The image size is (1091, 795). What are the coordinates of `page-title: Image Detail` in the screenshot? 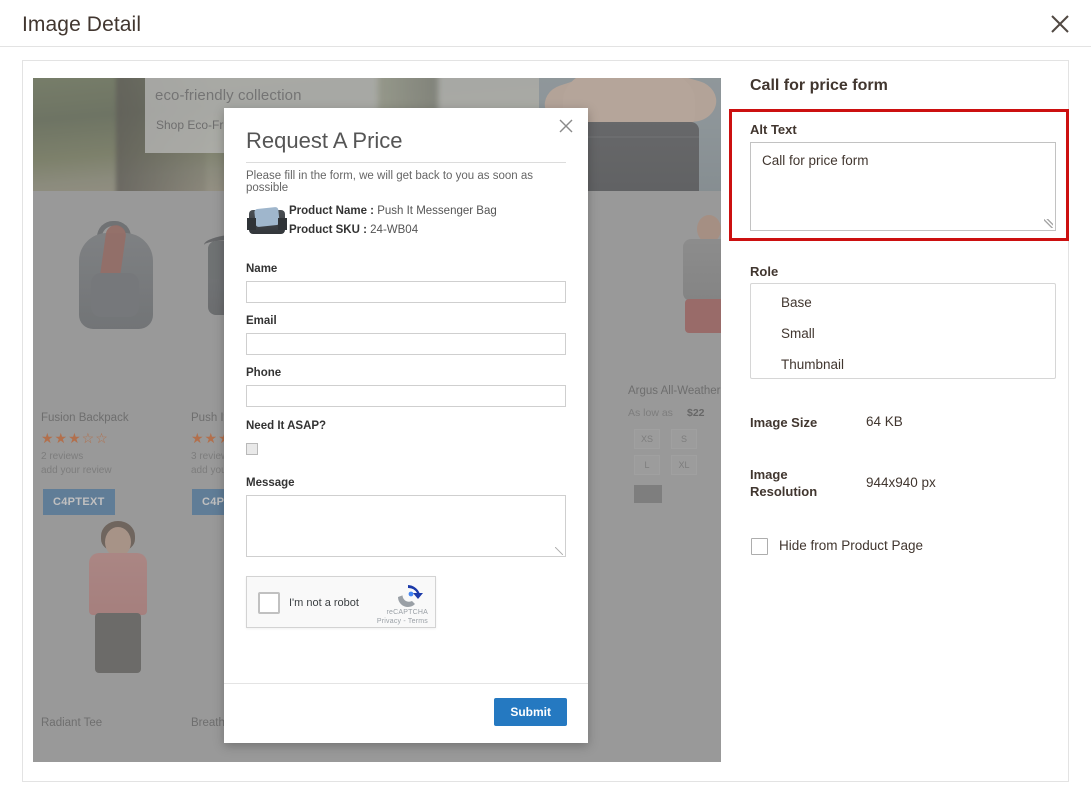 It's located at (82, 24).